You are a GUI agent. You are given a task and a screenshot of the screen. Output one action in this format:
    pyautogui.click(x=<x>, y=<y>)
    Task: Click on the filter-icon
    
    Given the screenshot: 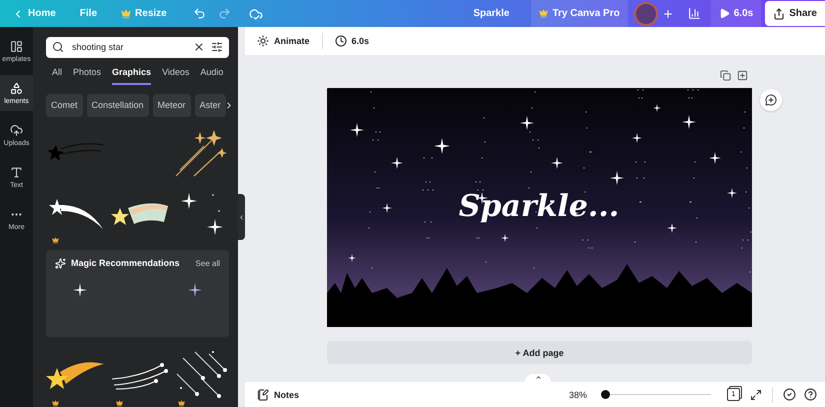 What is the action you would take?
    pyautogui.click(x=217, y=47)
    